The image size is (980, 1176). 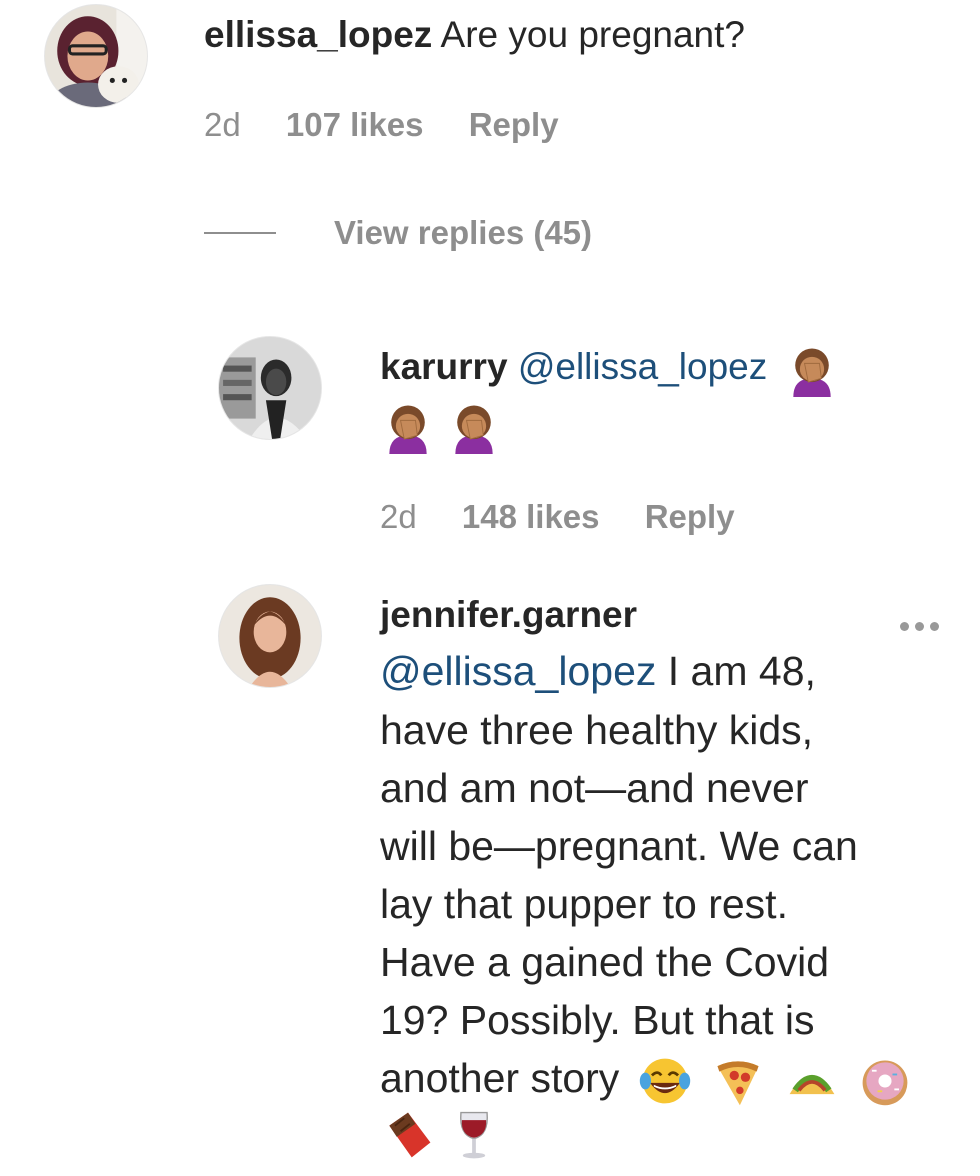 I want to click on pizza-emoji, so click(x=738, y=1081).